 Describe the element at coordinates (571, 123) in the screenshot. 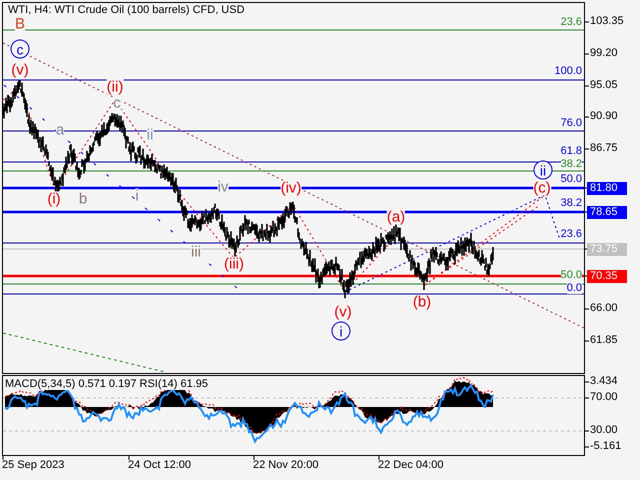

I see `fib-label: 76.0` at that location.